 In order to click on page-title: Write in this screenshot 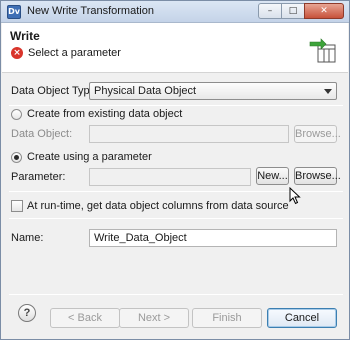, I will do `click(25, 36)`.